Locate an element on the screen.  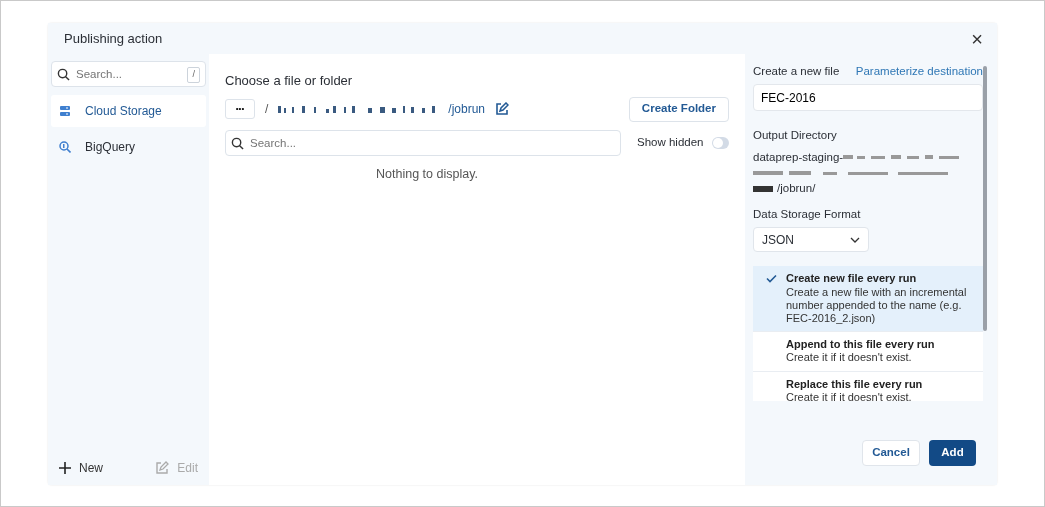
option-item: Append to this file every run Create it if it doesn't exist. is located at coordinates (868, 352).